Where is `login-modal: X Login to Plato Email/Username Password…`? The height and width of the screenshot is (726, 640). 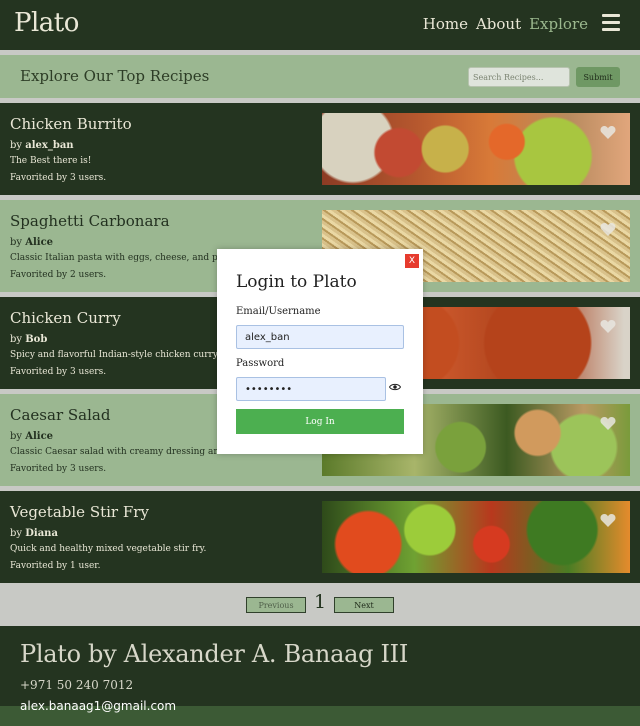
login-modal: X Login to Plato Email/Username Password… is located at coordinates (320, 351).